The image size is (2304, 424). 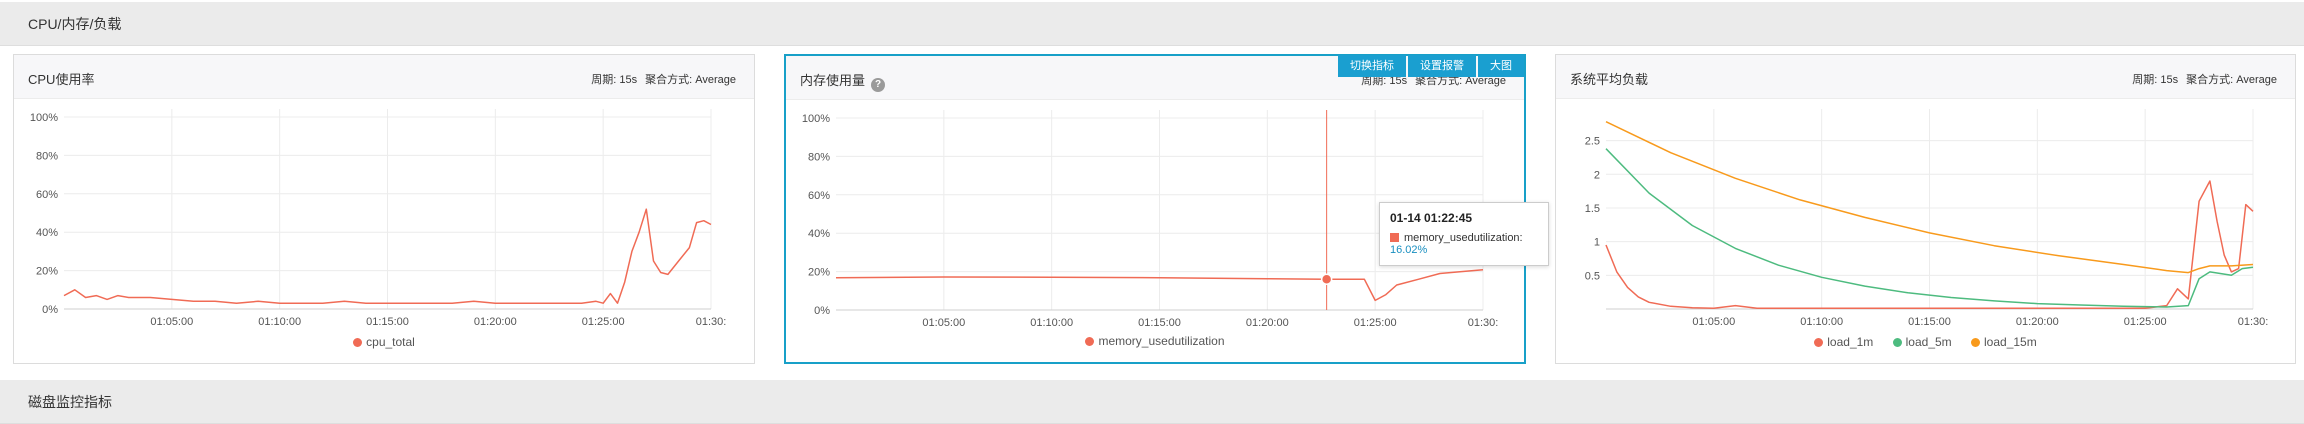 What do you see at coordinates (1463, 238) in the screenshot?
I see `tooltip-series: memory_usedutilization:` at bounding box center [1463, 238].